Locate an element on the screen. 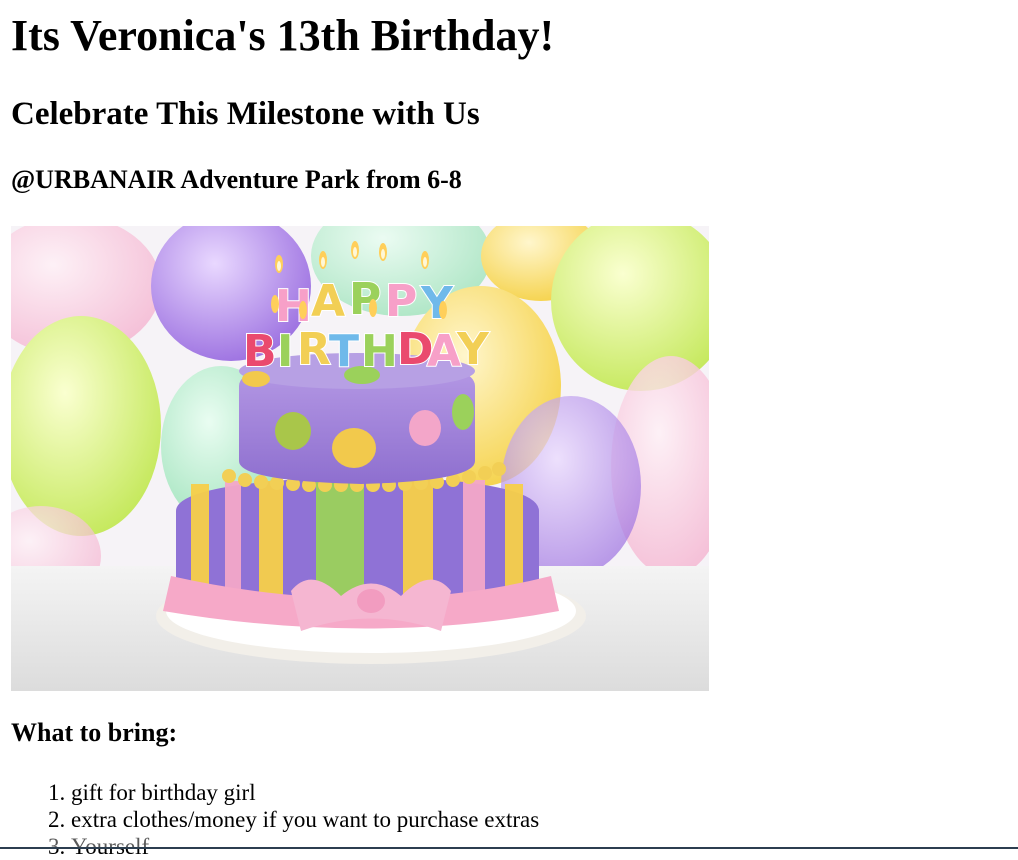  svg-text: R is located at coordinates (314, 349).